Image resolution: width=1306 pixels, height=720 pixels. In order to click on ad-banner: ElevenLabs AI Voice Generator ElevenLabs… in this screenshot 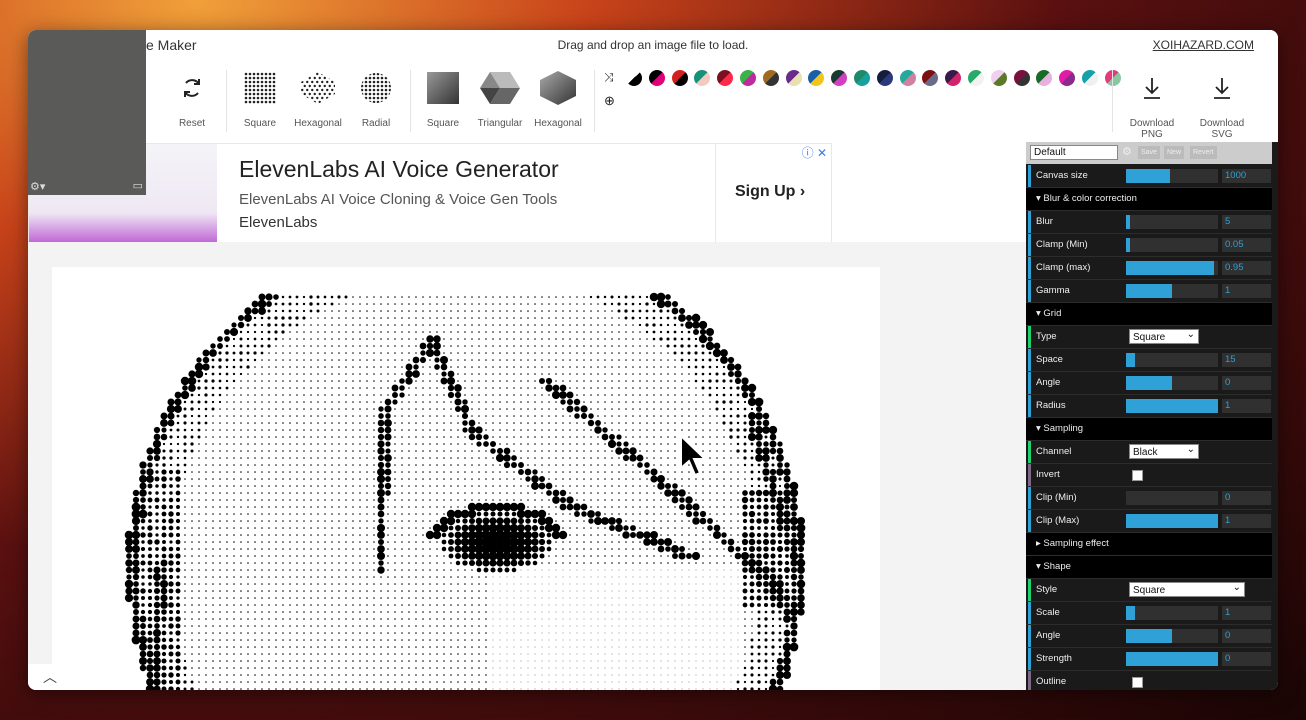, I will do `click(430, 193)`.